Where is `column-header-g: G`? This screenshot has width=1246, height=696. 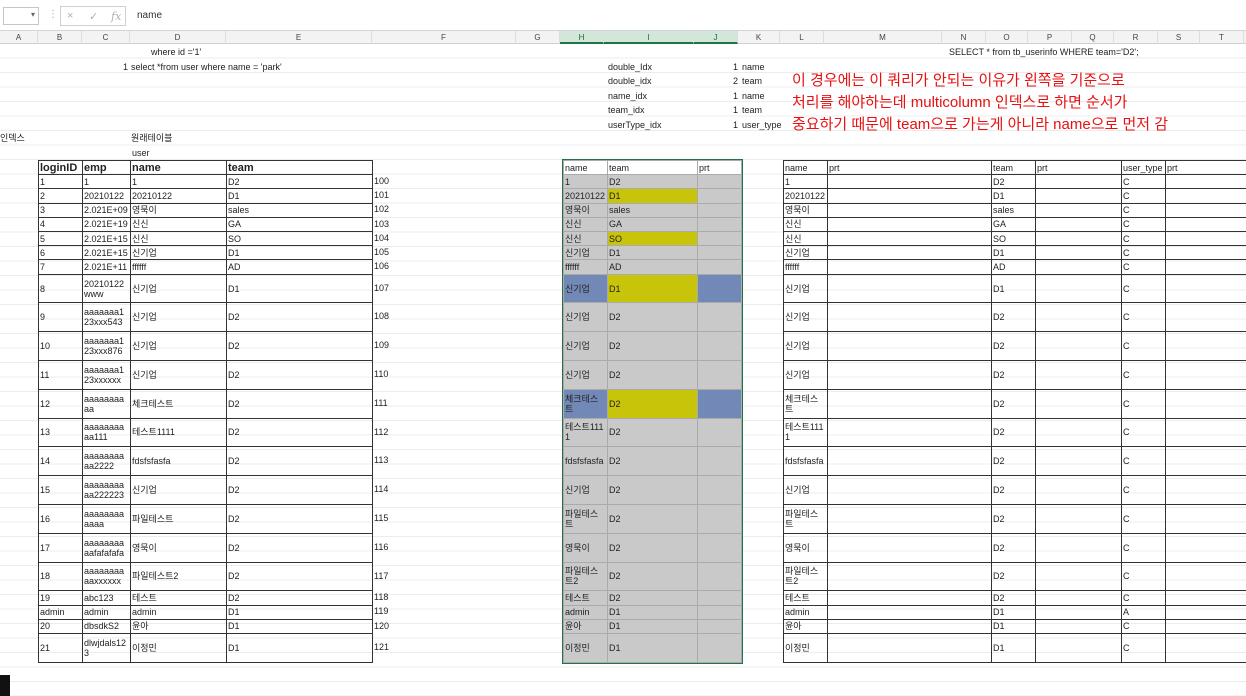 column-header-g: G is located at coordinates (538, 37).